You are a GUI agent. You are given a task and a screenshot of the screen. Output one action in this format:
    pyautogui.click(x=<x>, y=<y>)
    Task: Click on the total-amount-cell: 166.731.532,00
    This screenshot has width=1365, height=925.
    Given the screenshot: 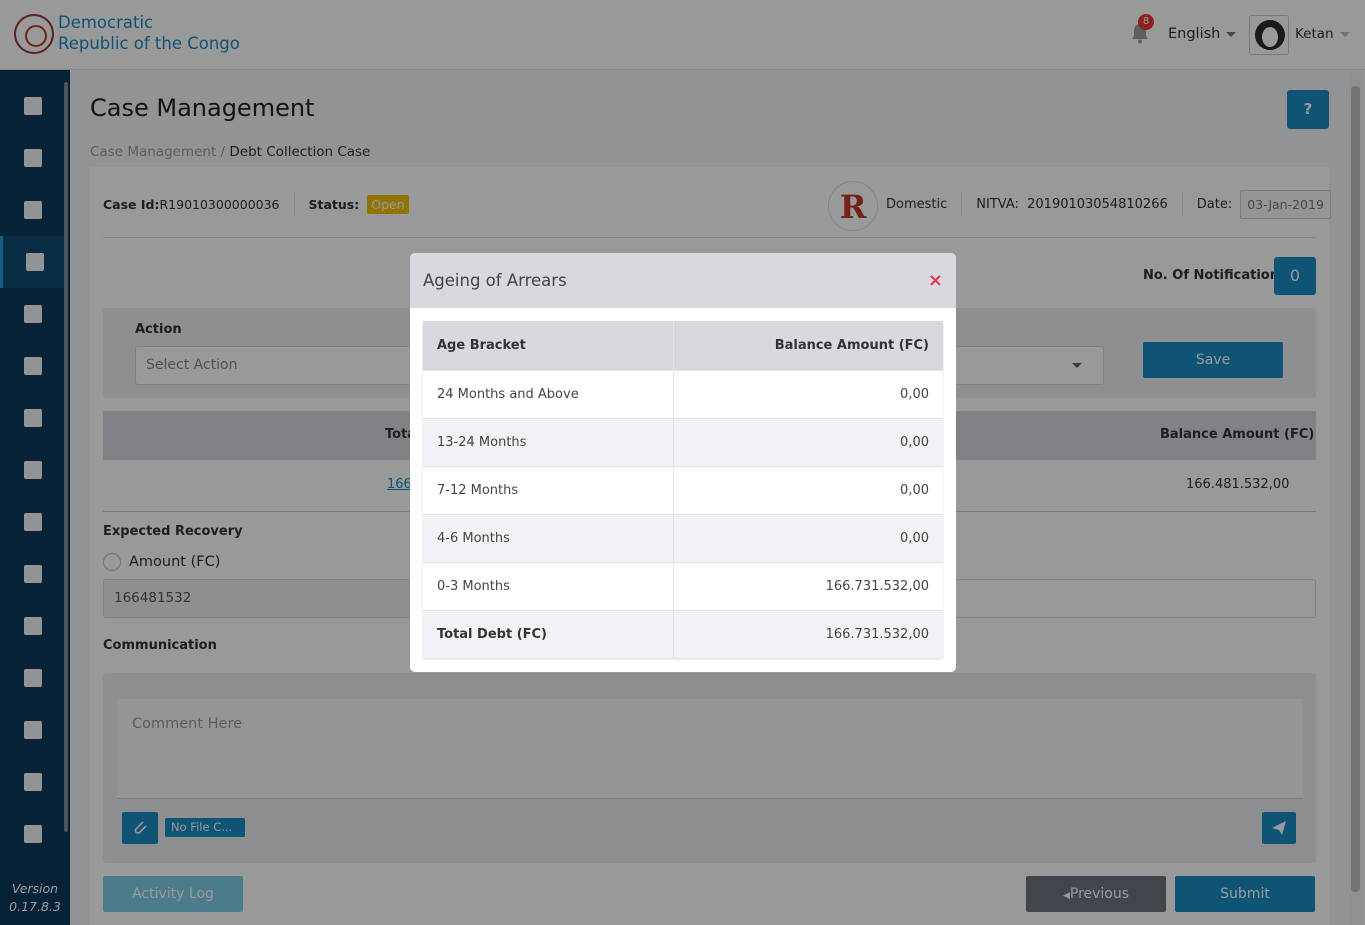 What is the action you would take?
    pyautogui.click(x=808, y=633)
    